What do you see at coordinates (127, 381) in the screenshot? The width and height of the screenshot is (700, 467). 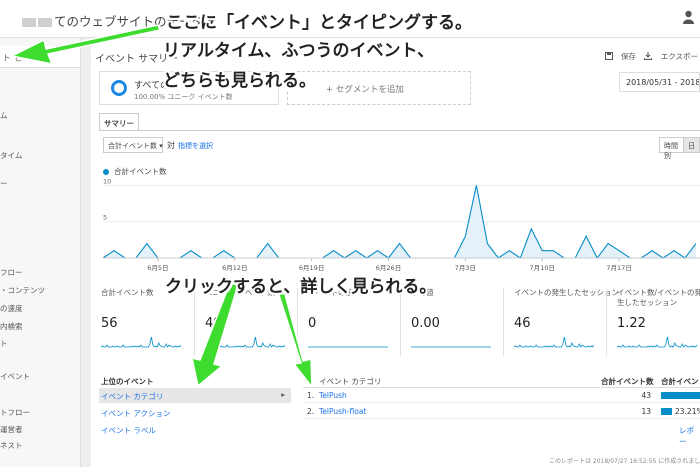 I see `top-events-header: 上位のイベント` at bounding box center [127, 381].